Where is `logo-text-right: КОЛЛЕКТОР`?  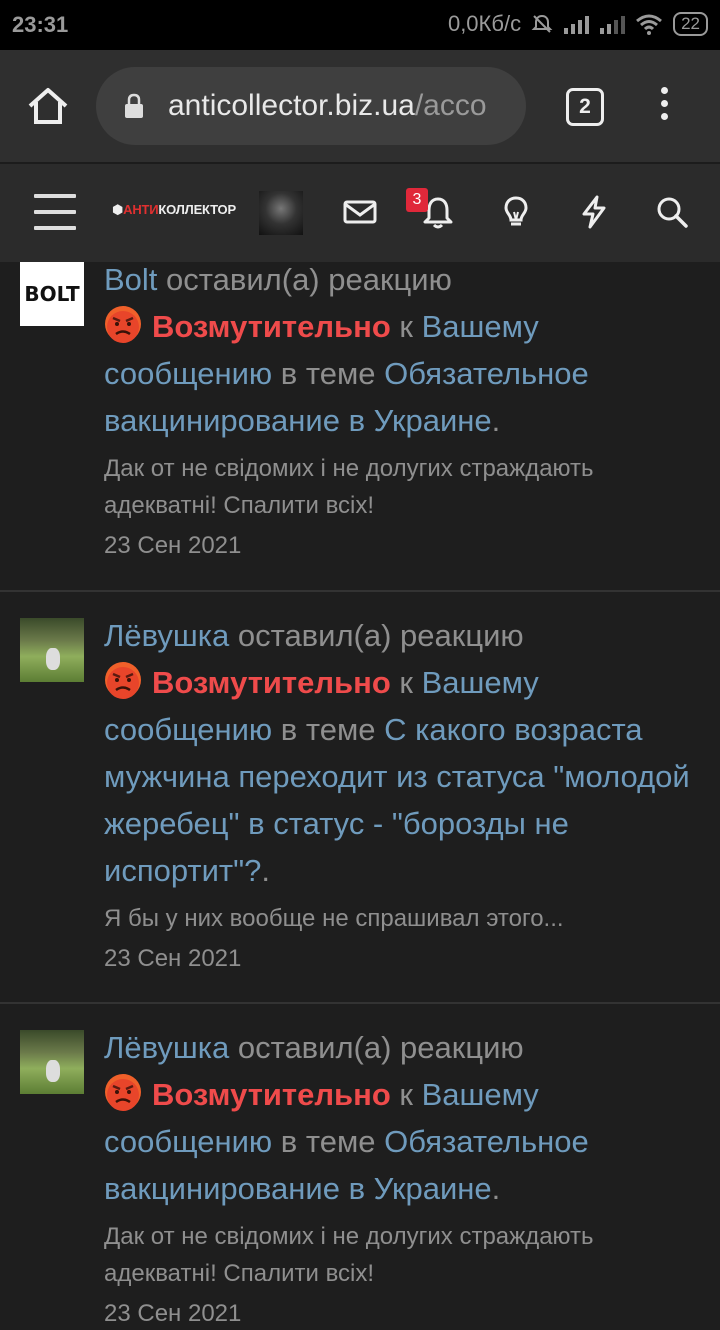
logo-text-right: КОЛЛЕКТОР is located at coordinates (197, 209).